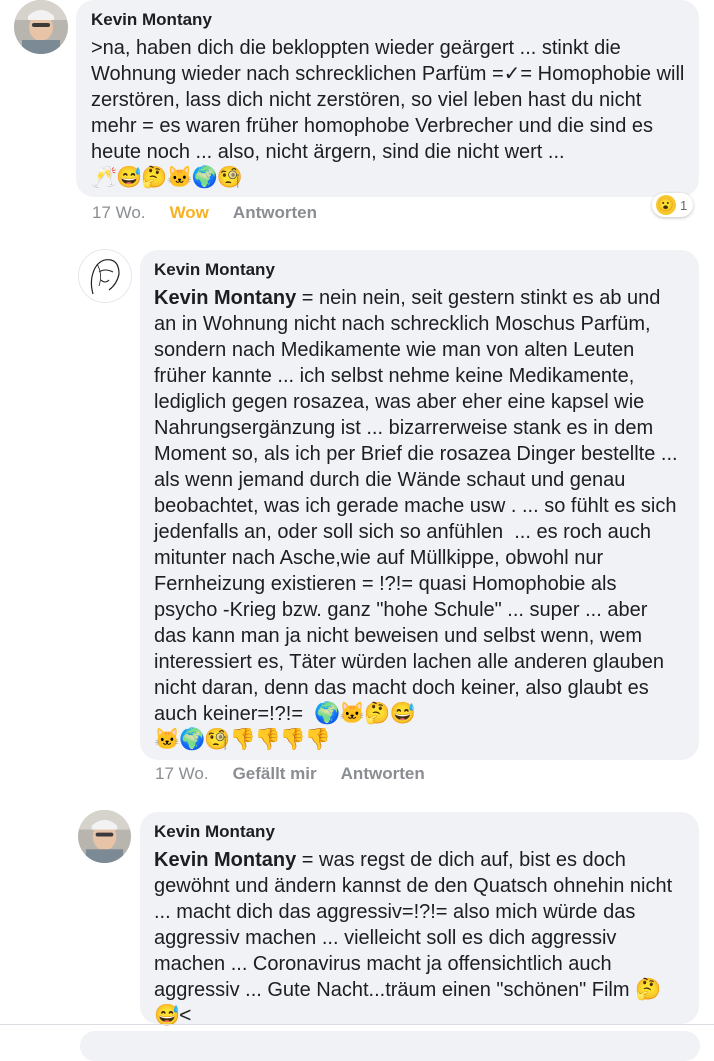  I want to click on wow-reaction-button: Wow, so click(189, 213).